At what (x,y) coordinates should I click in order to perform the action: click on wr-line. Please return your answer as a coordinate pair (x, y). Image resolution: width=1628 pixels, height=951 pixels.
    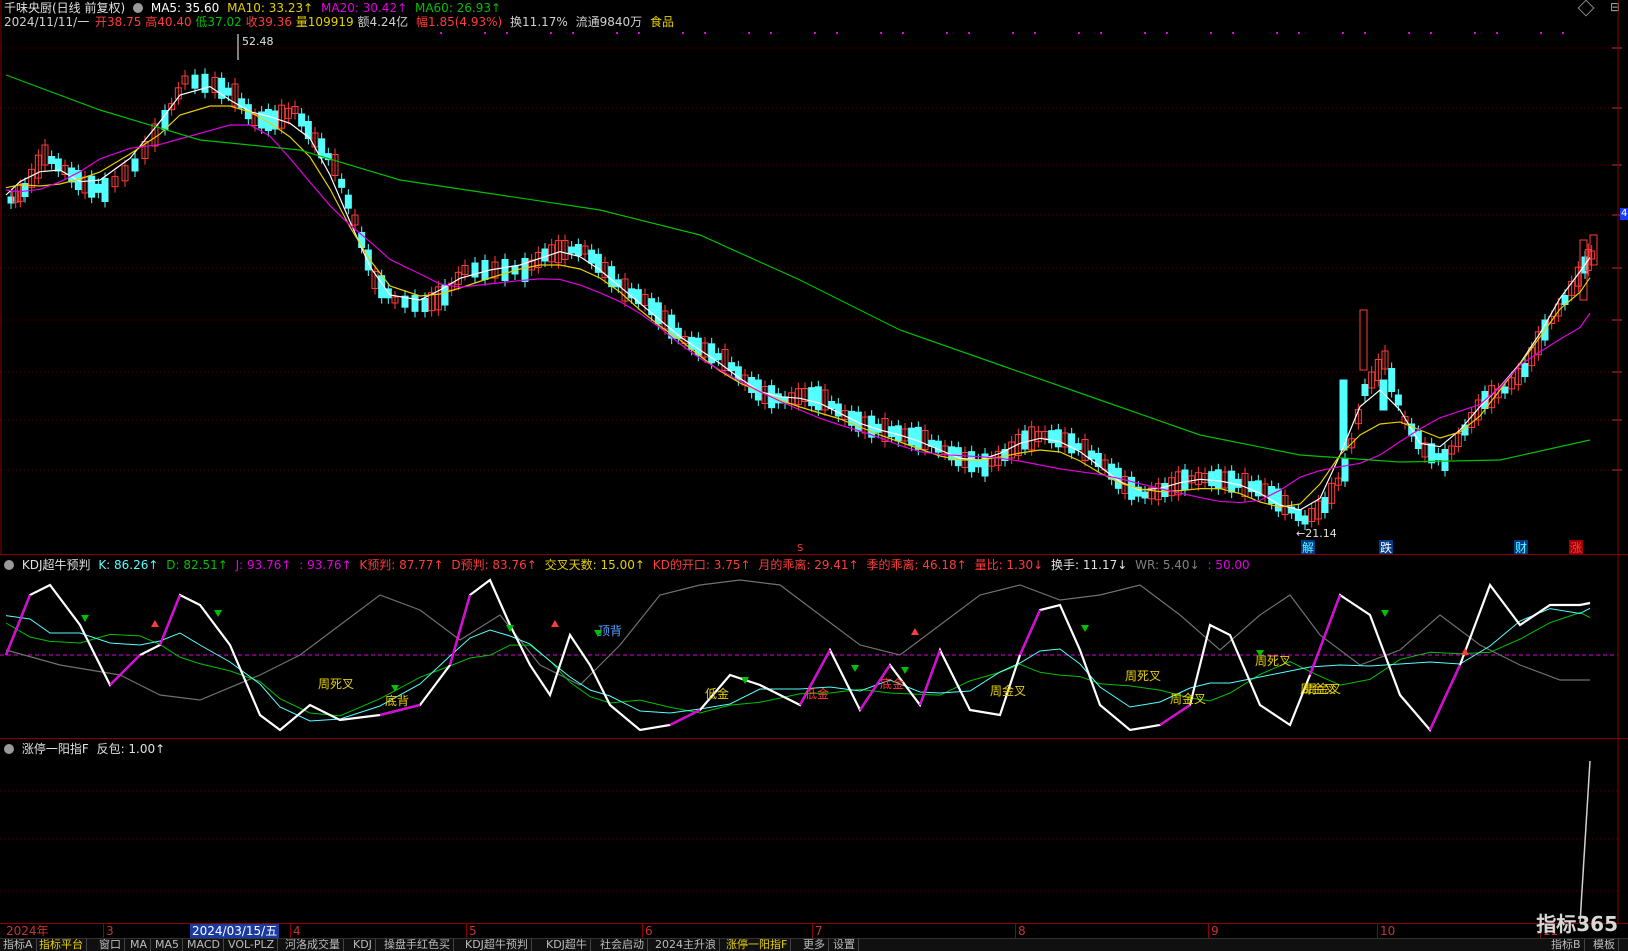
    Looking at the image, I should click on (797, 640).